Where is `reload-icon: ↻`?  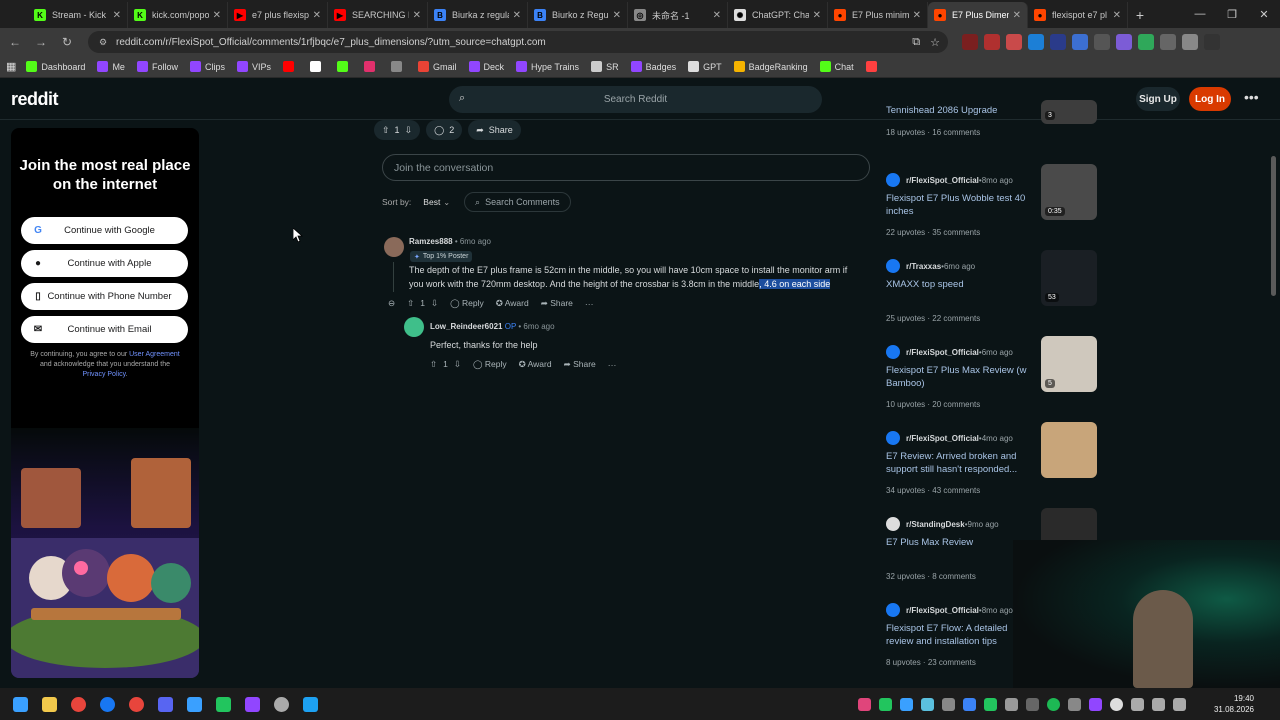 reload-icon: ↻ is located at coordinates (67, 42).